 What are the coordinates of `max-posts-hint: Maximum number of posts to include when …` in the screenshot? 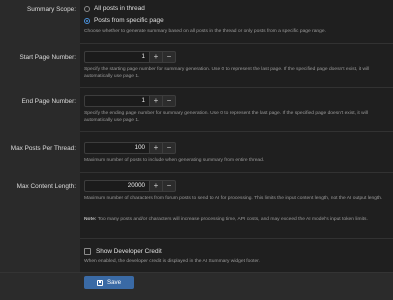 It's located at (174, 160).